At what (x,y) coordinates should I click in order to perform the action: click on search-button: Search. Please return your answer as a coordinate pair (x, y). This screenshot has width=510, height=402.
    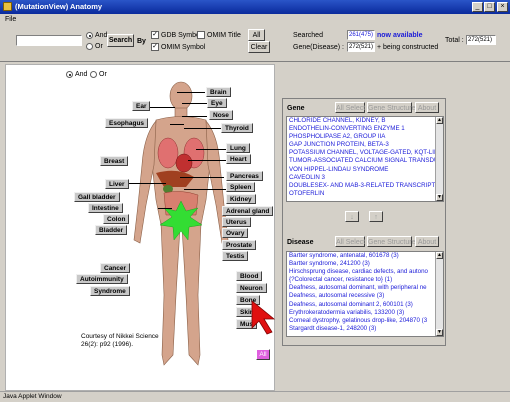
    Looking at the image, I should click on (120, 40).